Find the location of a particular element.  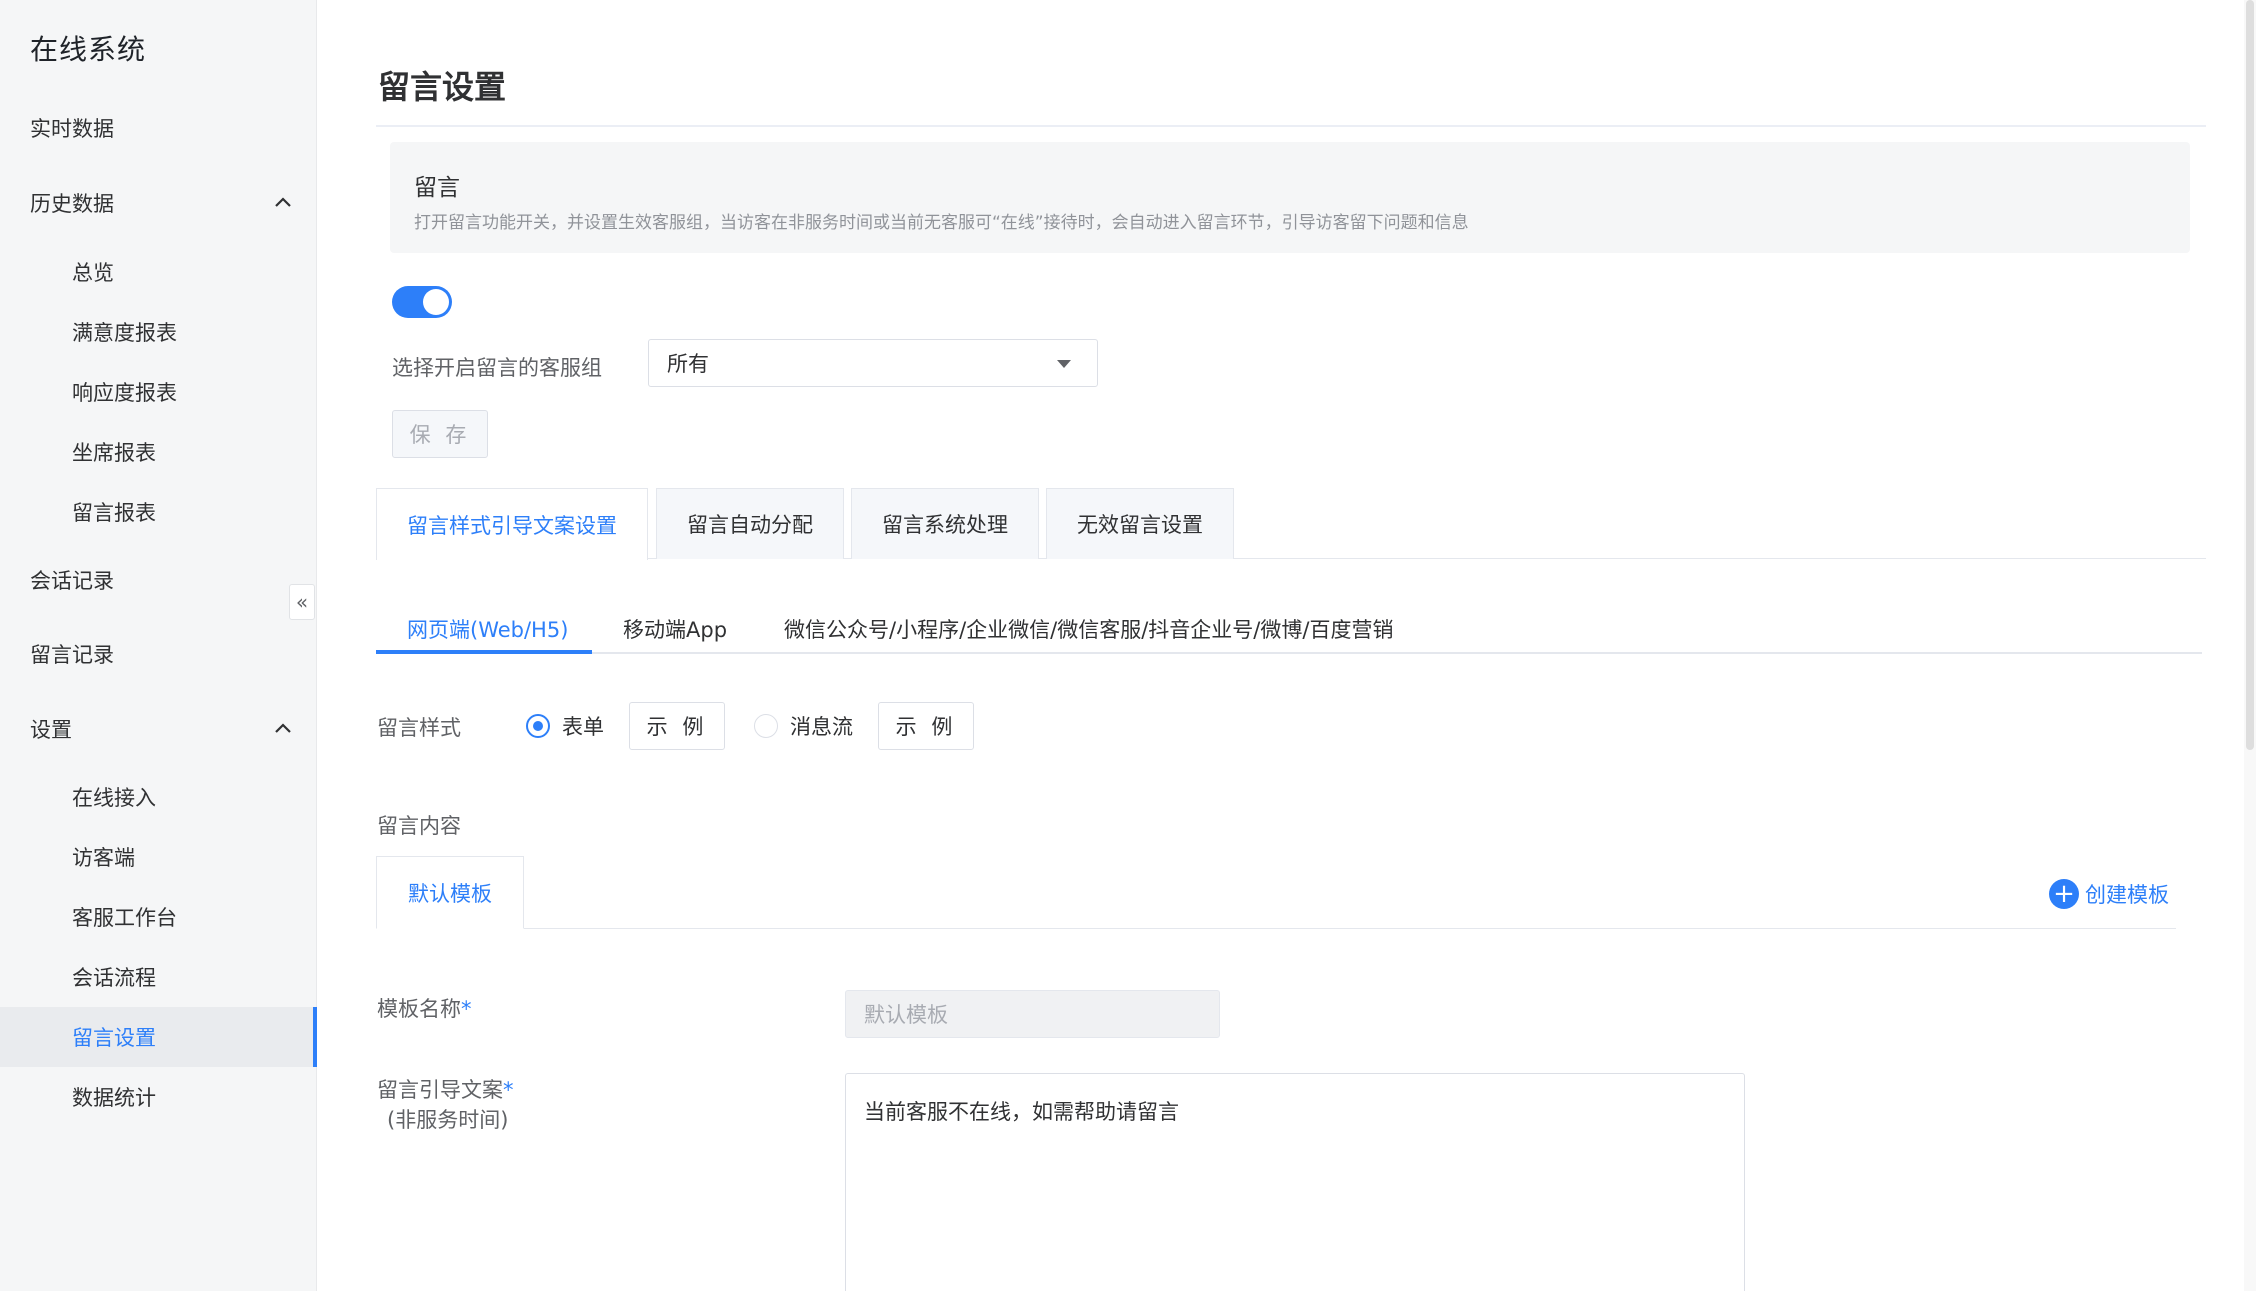

nav-message-settings: 留言设置 is located at coordinates (158, 1037).